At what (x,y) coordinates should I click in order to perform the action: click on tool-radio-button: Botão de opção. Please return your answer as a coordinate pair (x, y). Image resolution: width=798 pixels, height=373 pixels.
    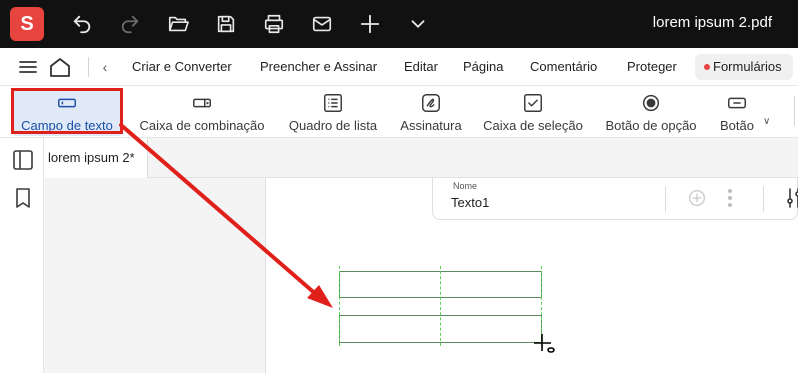
    Looking at the image, I should click on (651, 112).